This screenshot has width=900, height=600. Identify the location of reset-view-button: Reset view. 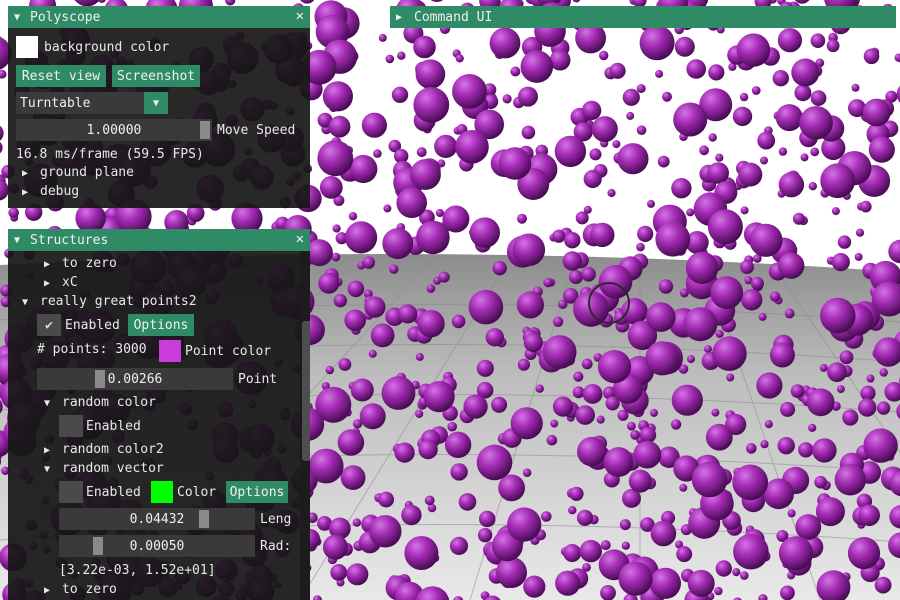
(61, 76).